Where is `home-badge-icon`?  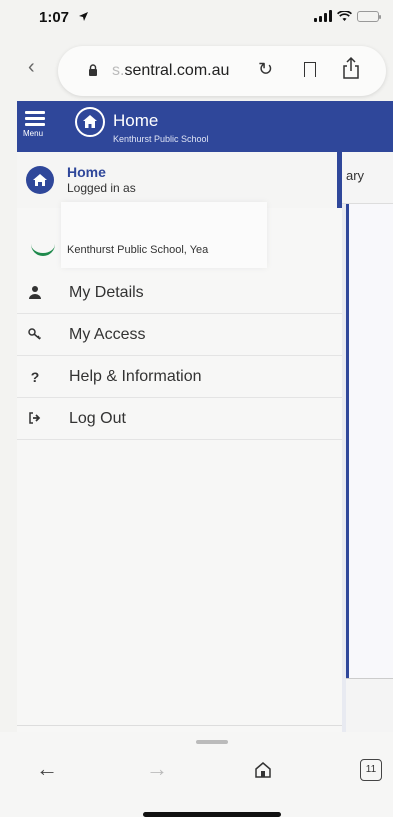 home-badge-icon is located at coordinates (40, 180).